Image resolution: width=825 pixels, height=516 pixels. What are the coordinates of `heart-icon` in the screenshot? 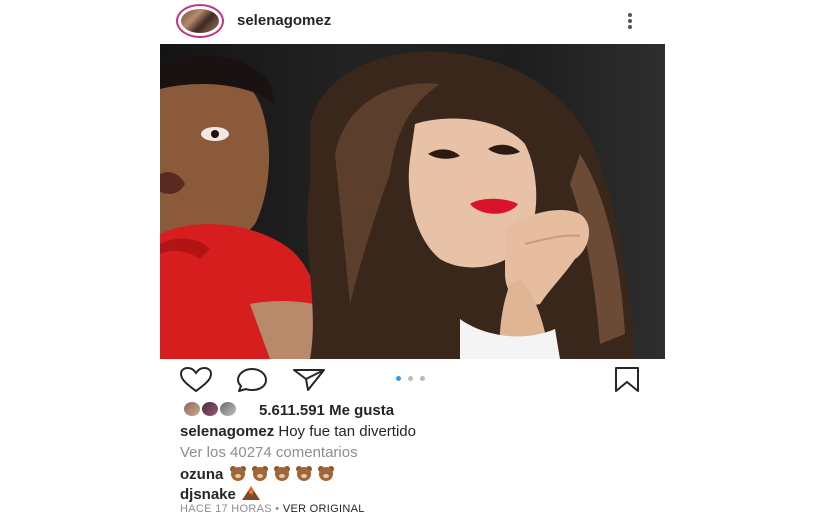 It's located at (196, 380).